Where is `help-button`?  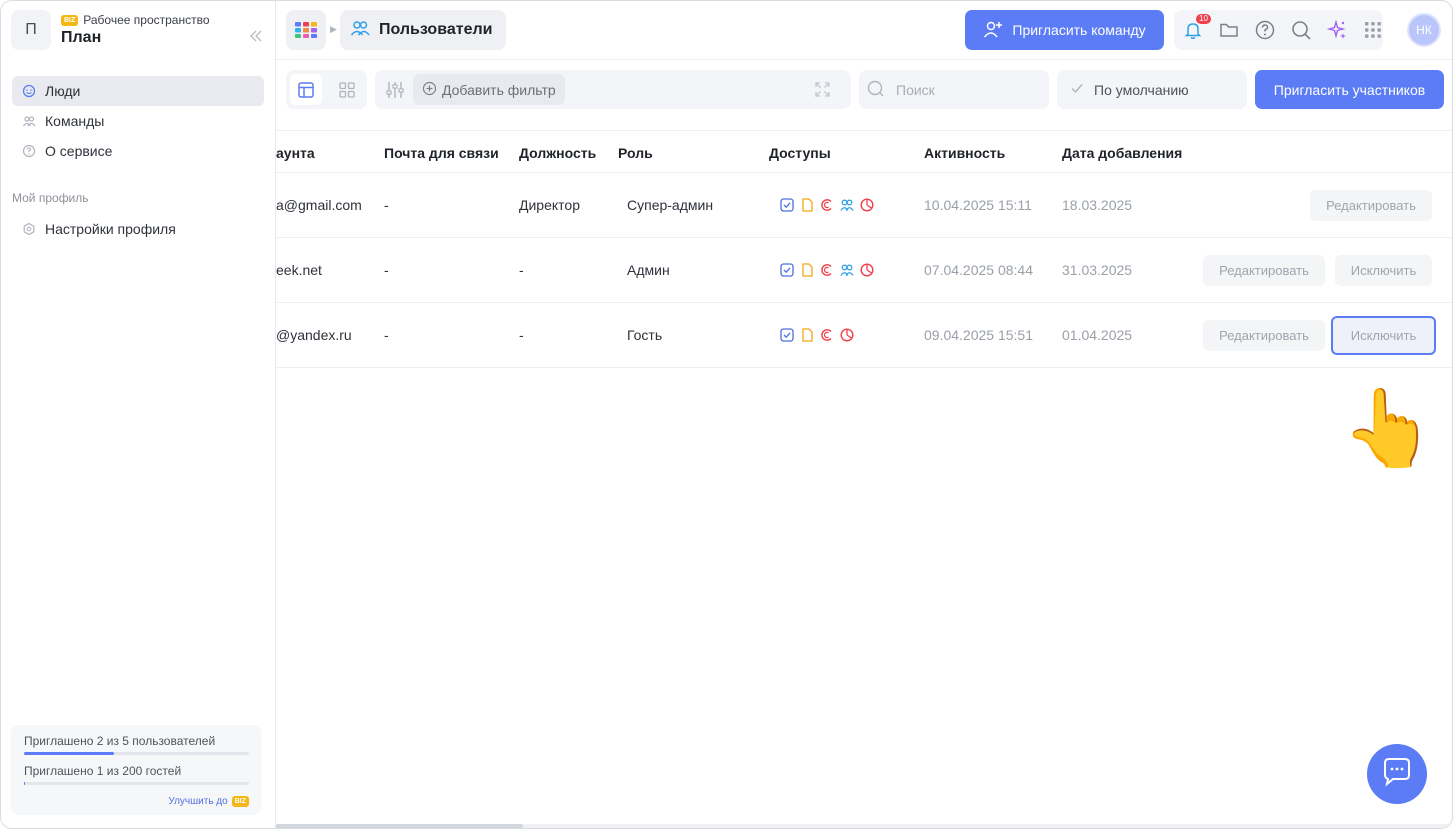 help-button is located at coordinates (1265, 30).